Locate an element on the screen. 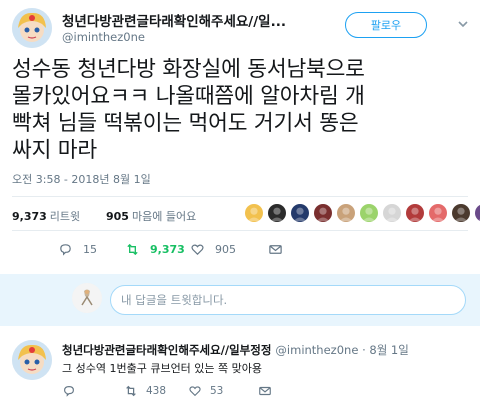 The height and width of the screenshot is (404, 480). chevron-down-icon is located at coordinates (463, 24).